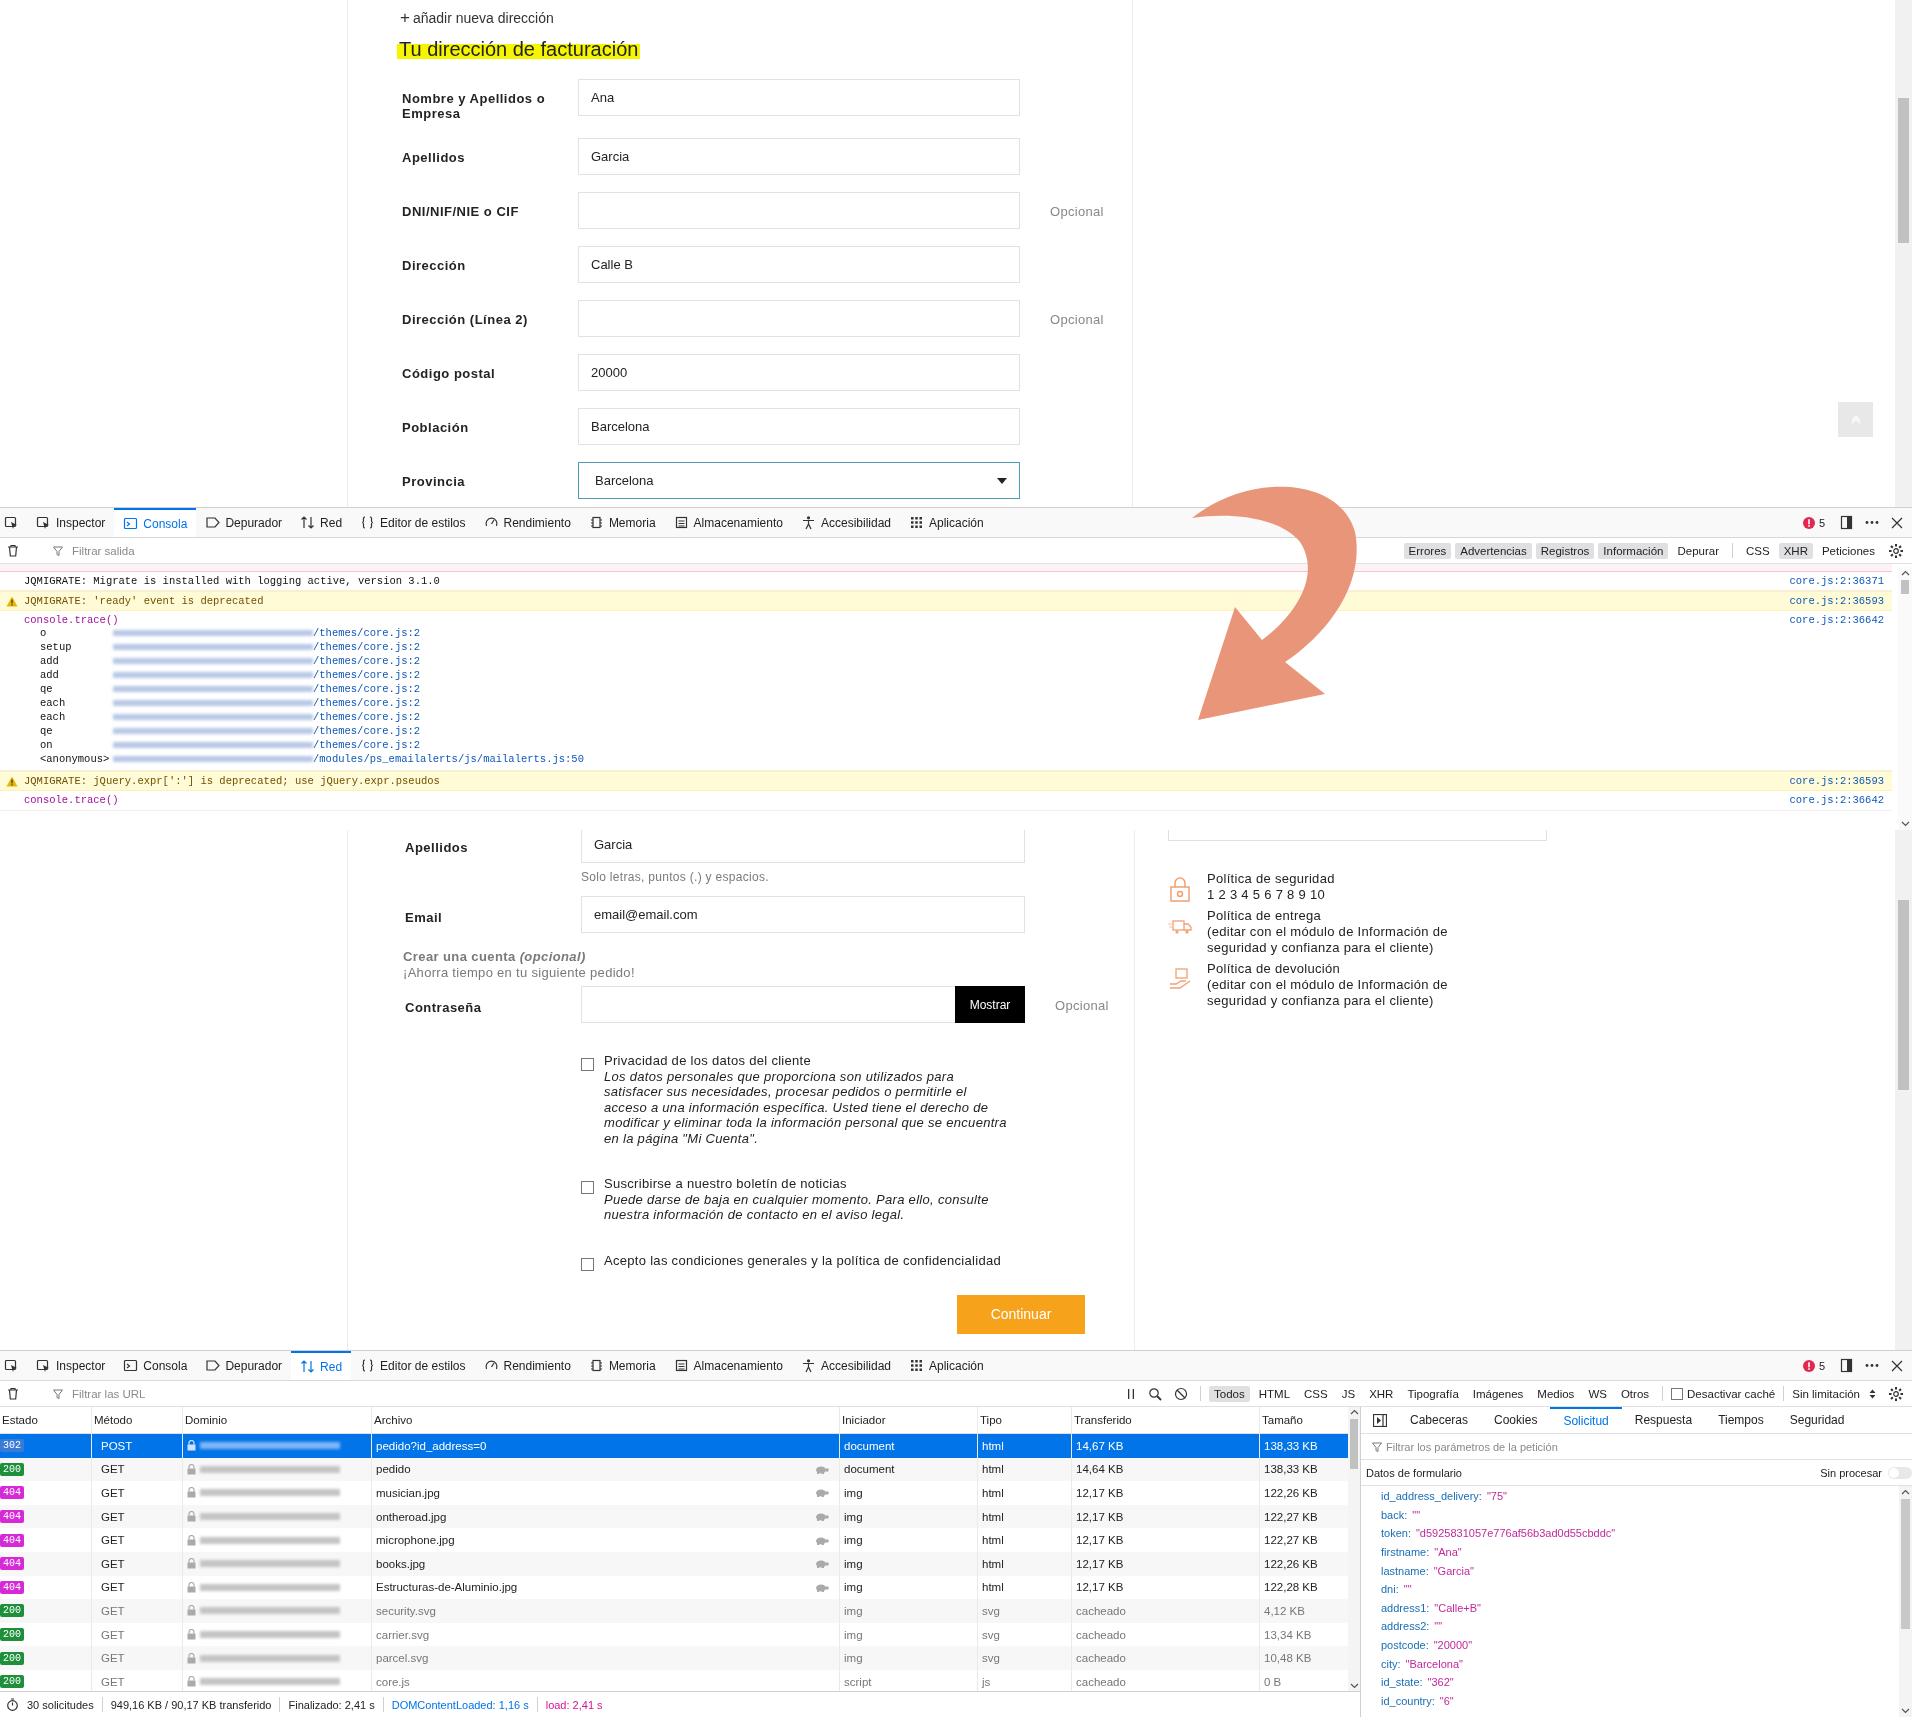 The image size is (1912, 1717). I want to click on panel-tab: Seguridad, so click(1817, 1420).